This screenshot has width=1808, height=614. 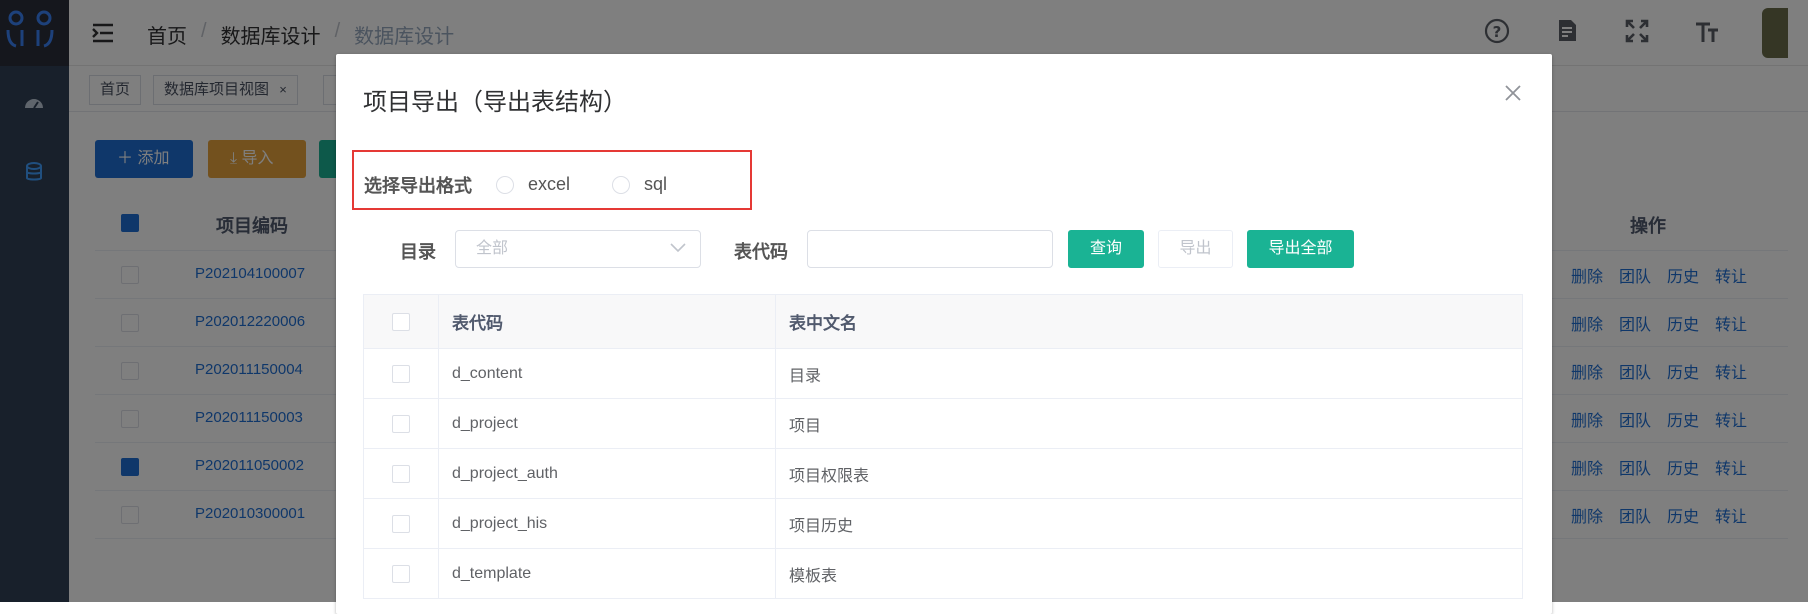 I want to click on table-code-cell: d_project_auth, so click(x=607, y=473).